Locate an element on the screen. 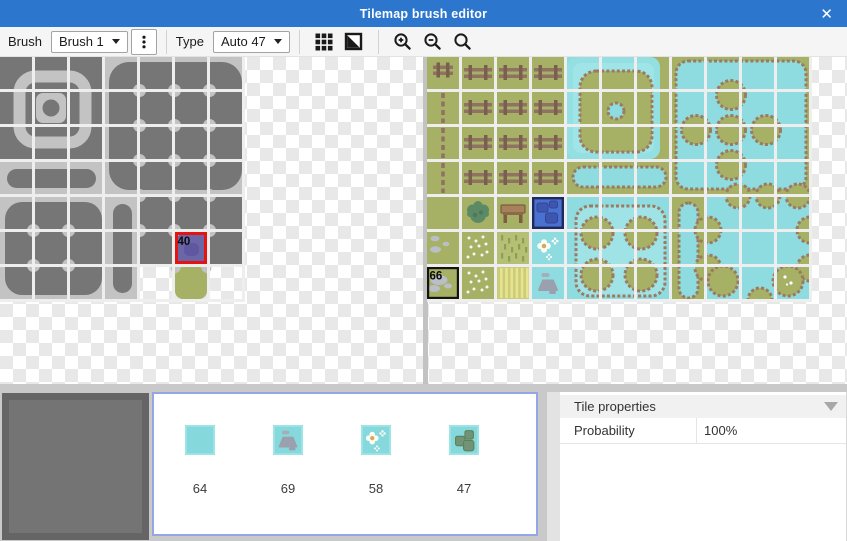 The image size is (847, 541). tile-card: 47 is located at coordinates (464, 479).